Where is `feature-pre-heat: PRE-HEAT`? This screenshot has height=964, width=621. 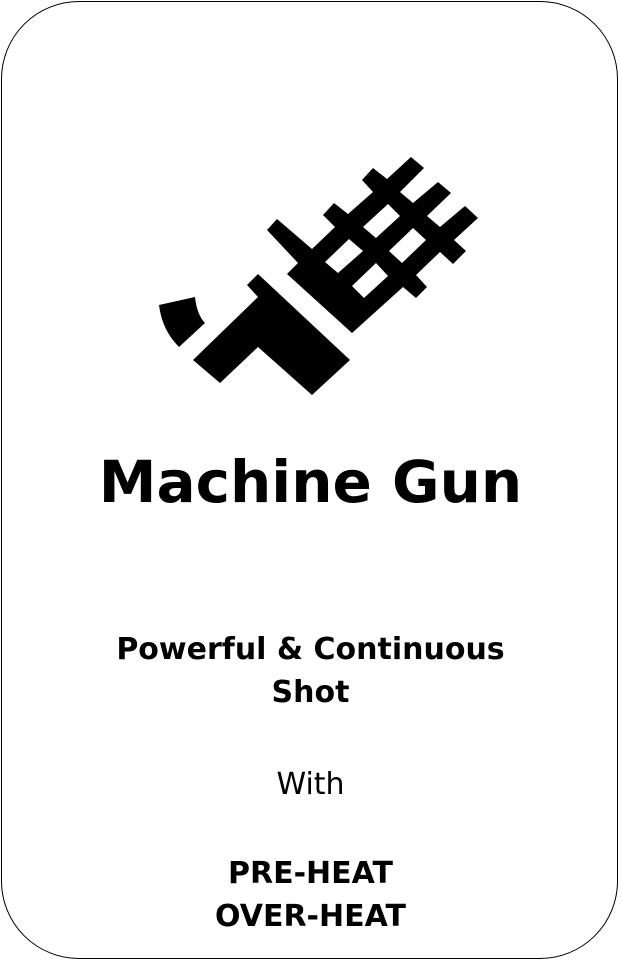
feature-pre-heat: PRE-HEAT is located at coordinates (310, 873).